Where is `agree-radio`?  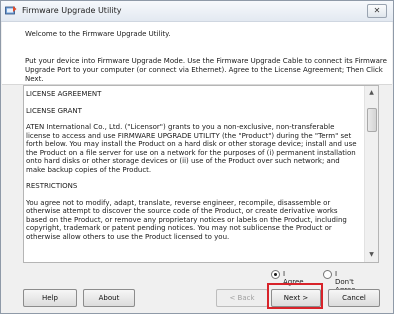 agree-radio is located at coordinates (275, 274).